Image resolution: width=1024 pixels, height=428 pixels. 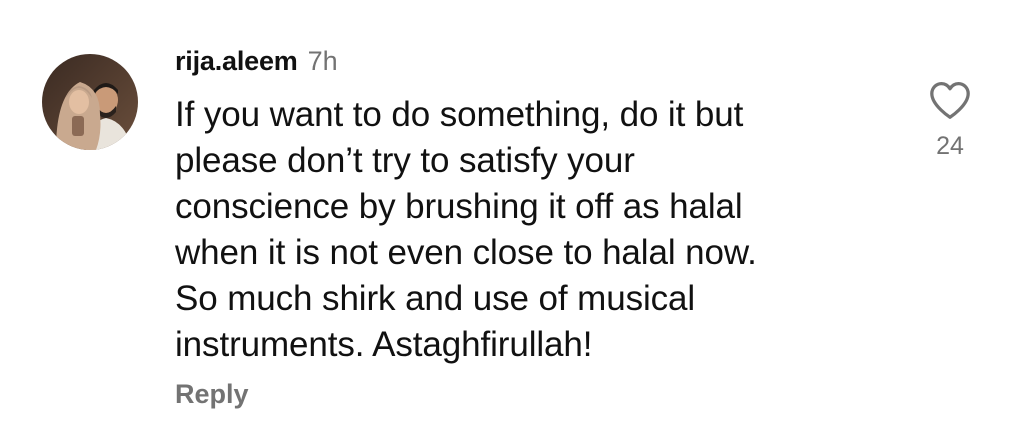 What do you see at coordinates (322, 61) in the screenshot?
I see `timestamp: 7h` at bounding box center [322, 61].